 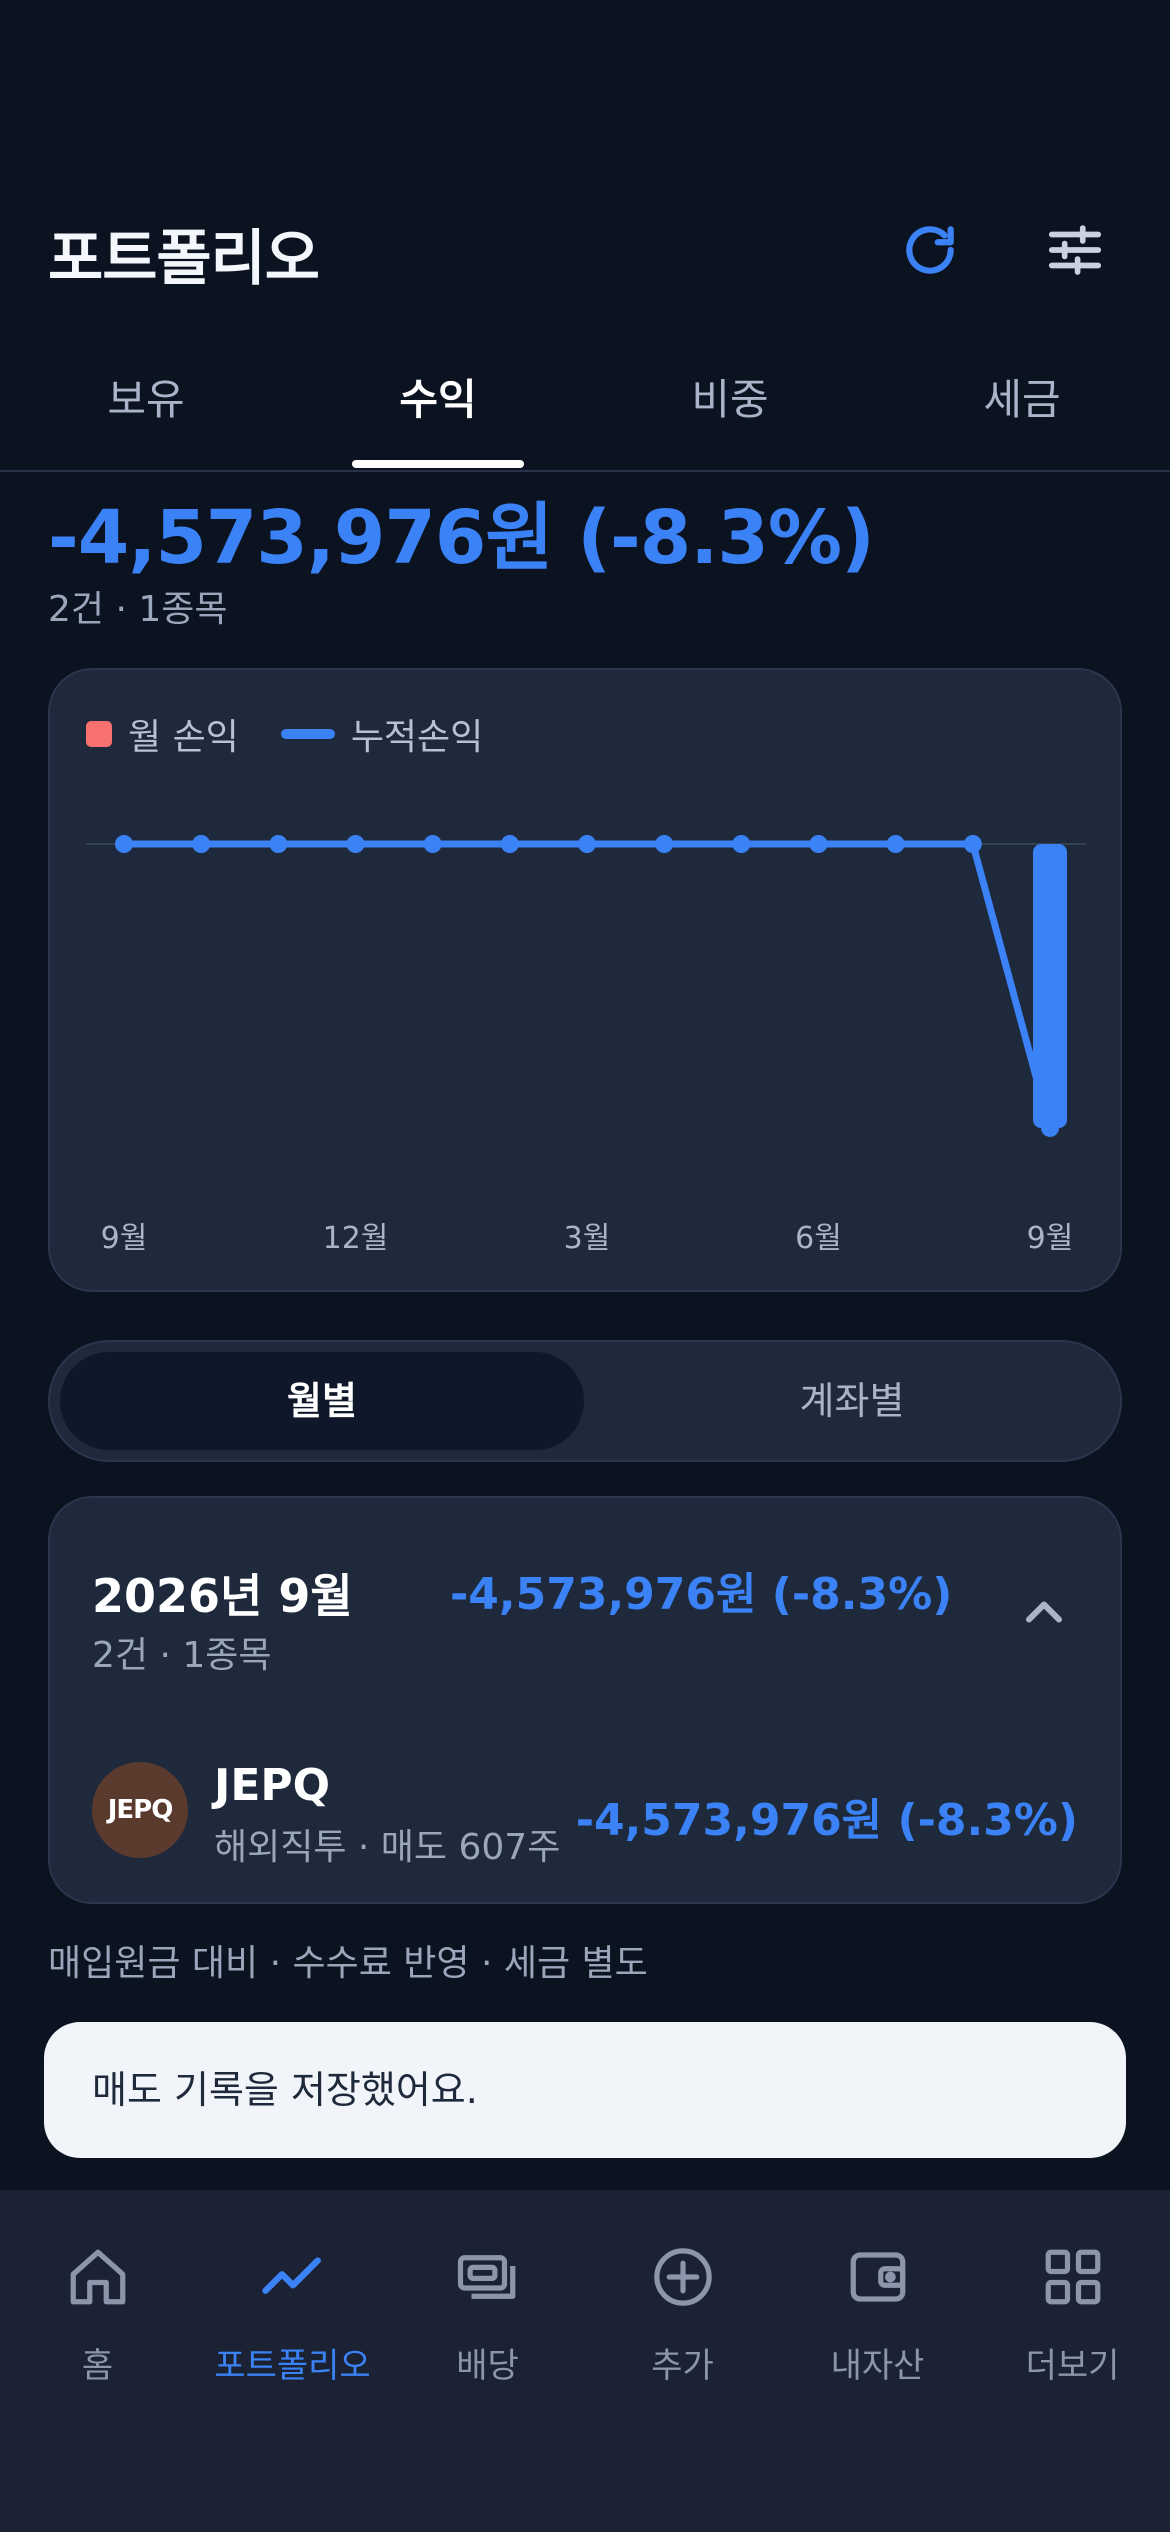 What do you see at coordinates (585, 2090) in the screenshot?
I see `toast-message: 매도 기록을 저장했어요.` at bounding box center [585, 2090].